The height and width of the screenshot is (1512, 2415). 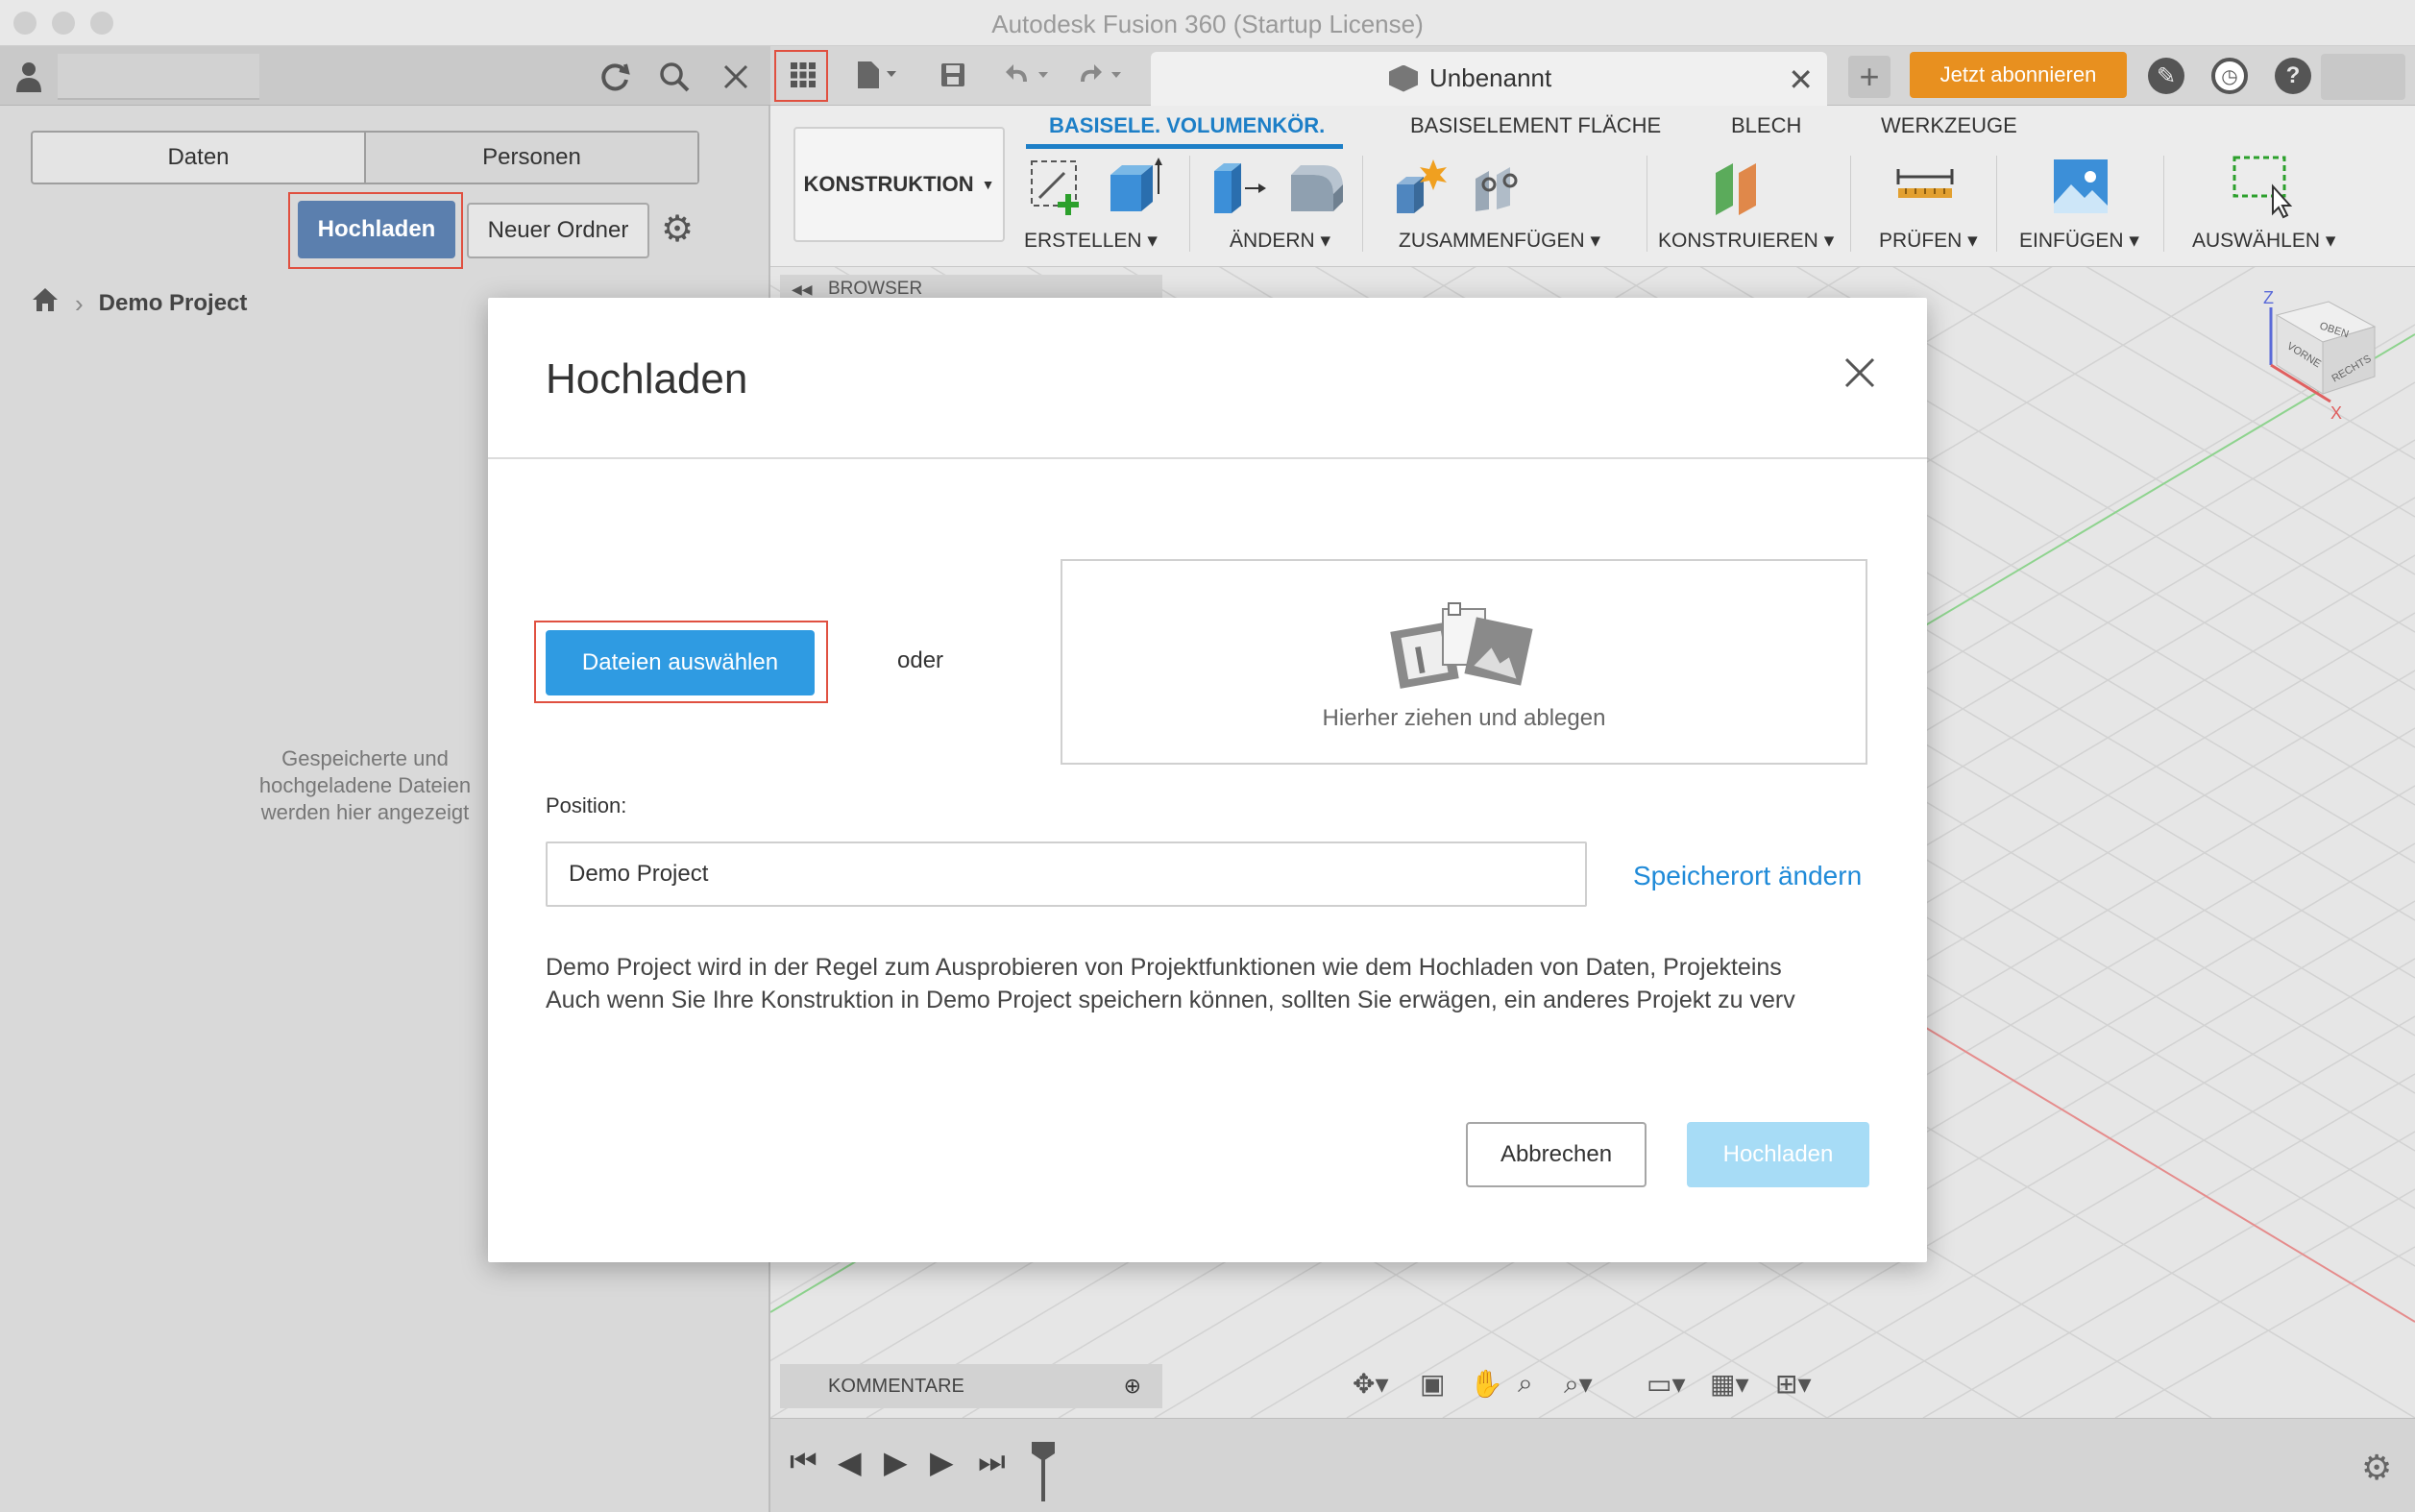 What do you see at coordinates (736, 77) in the screenshot?
I see `close-panel-icon` at bounding box center [736, 77].